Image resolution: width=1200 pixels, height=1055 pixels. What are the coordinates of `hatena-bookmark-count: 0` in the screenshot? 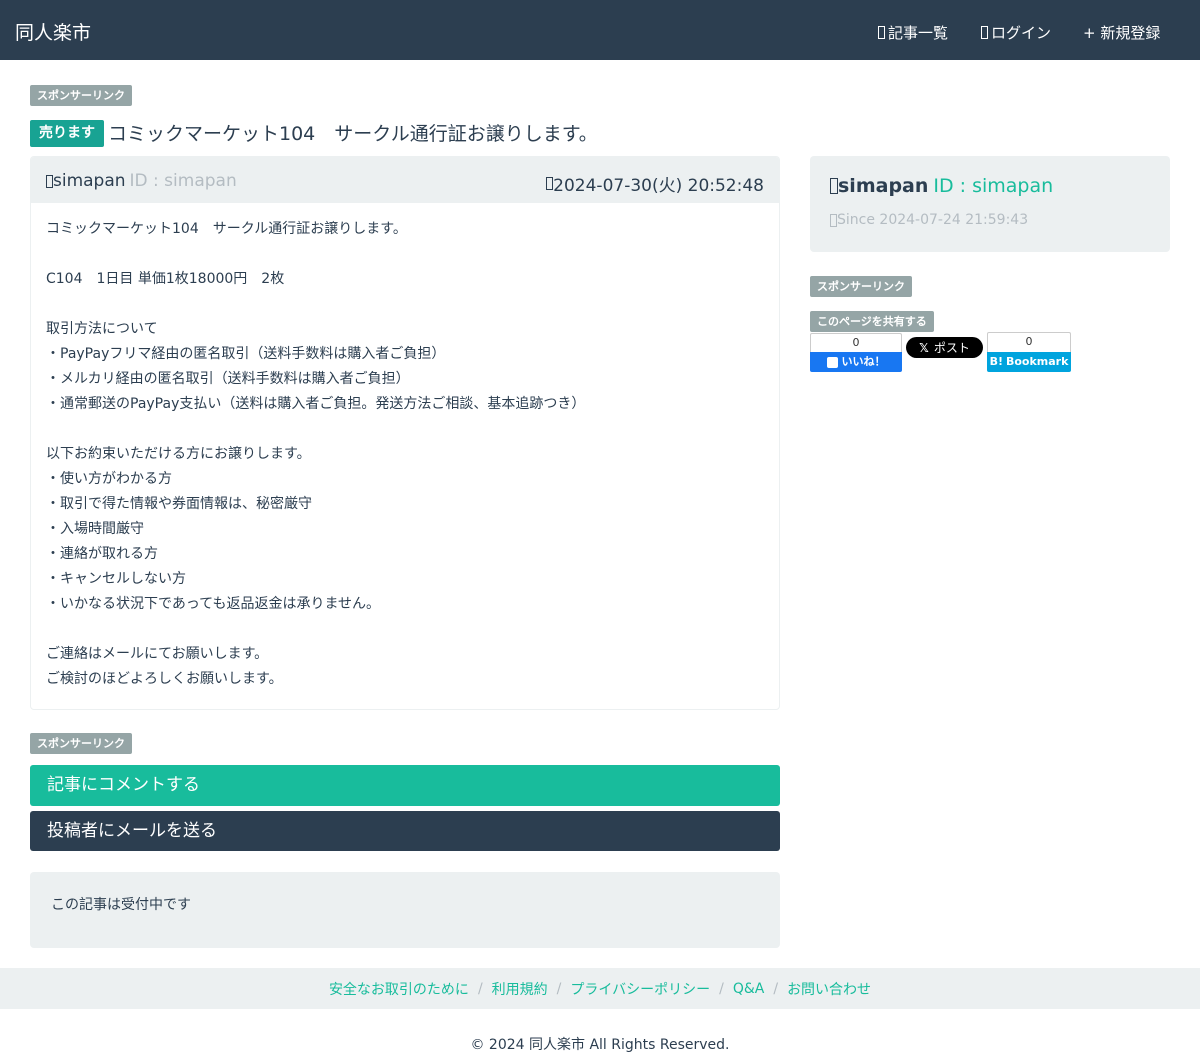 It's located at (1029, 342).